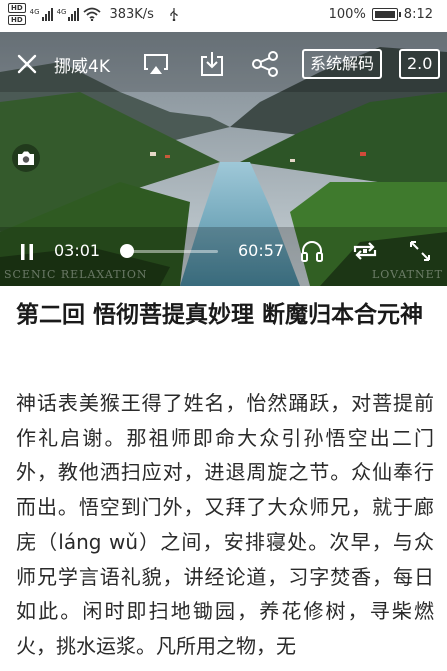 This screenshot has width=447, height=671. I want to click on status-right: 100% 8:12, so click(381, 14).